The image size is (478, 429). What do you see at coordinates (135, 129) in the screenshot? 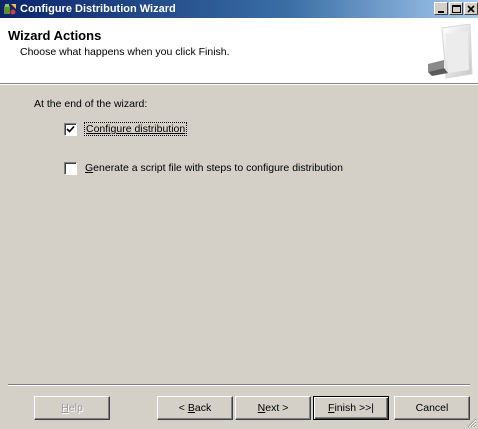
I see `configure-distribution-label: Configure distribution` at bounding box center [135, 129].